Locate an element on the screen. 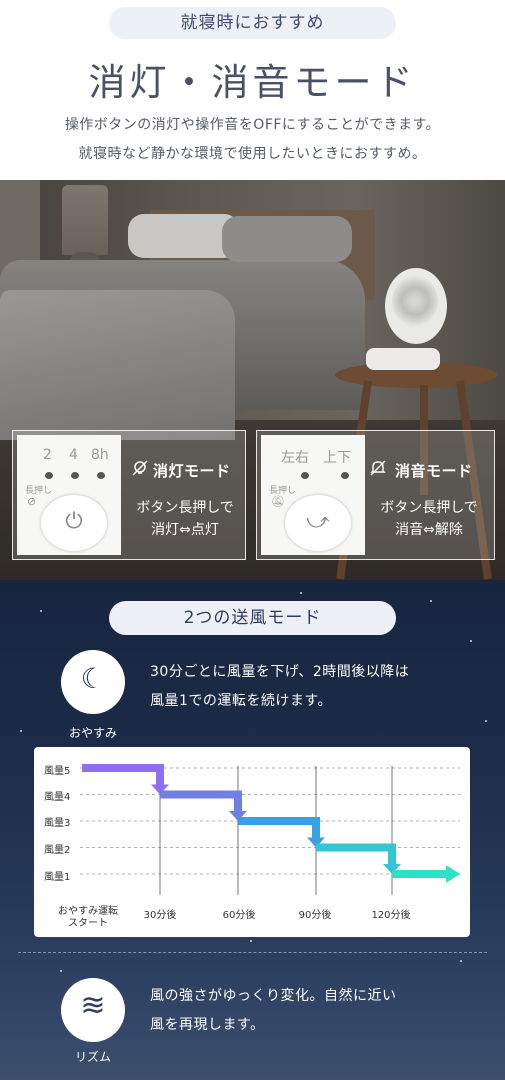  rhythm-text-1: 風の強さがゆっくり変化。自然に近い is located at coordinates (273, 996).